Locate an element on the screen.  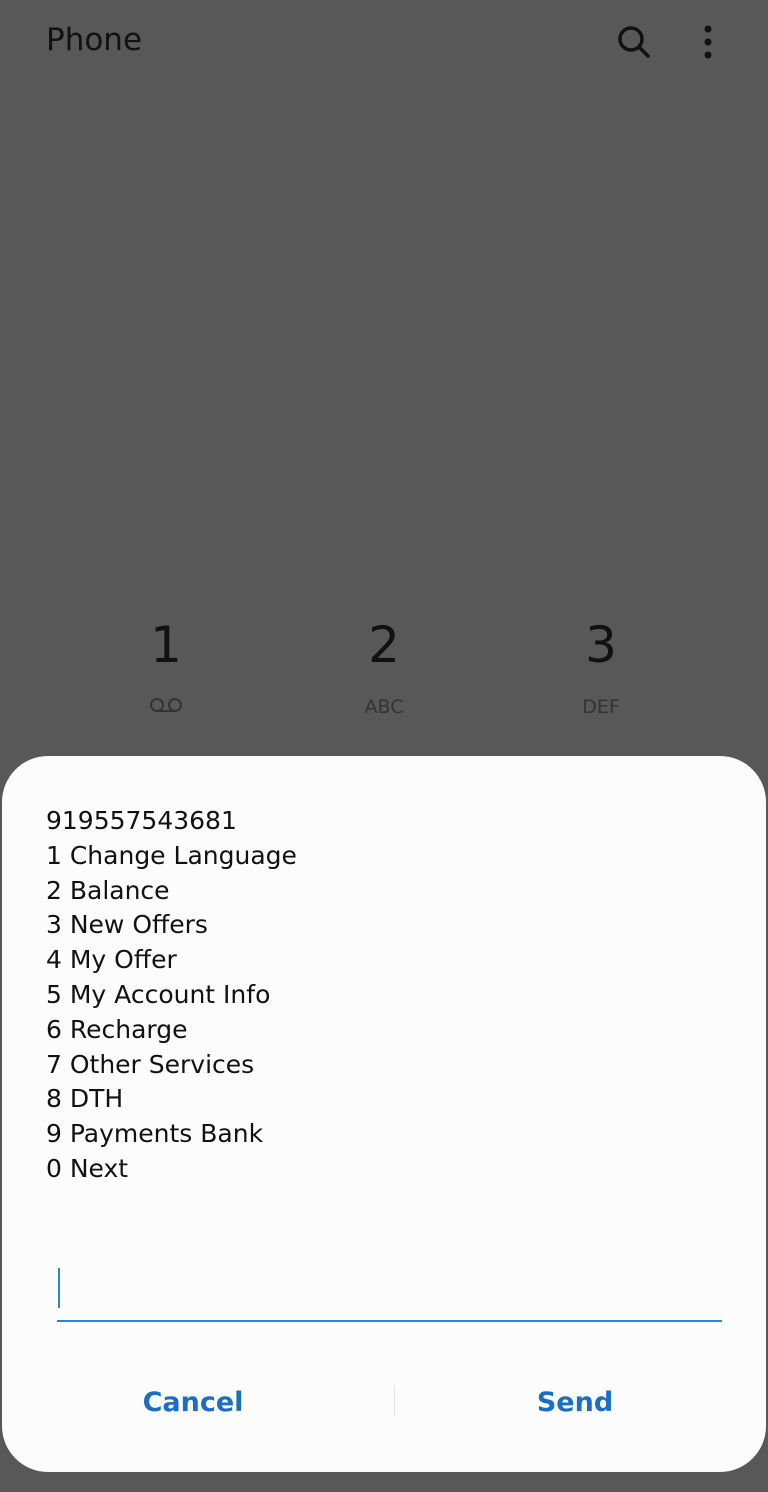
key-letters: DEF is located at coordinates (601, 707).